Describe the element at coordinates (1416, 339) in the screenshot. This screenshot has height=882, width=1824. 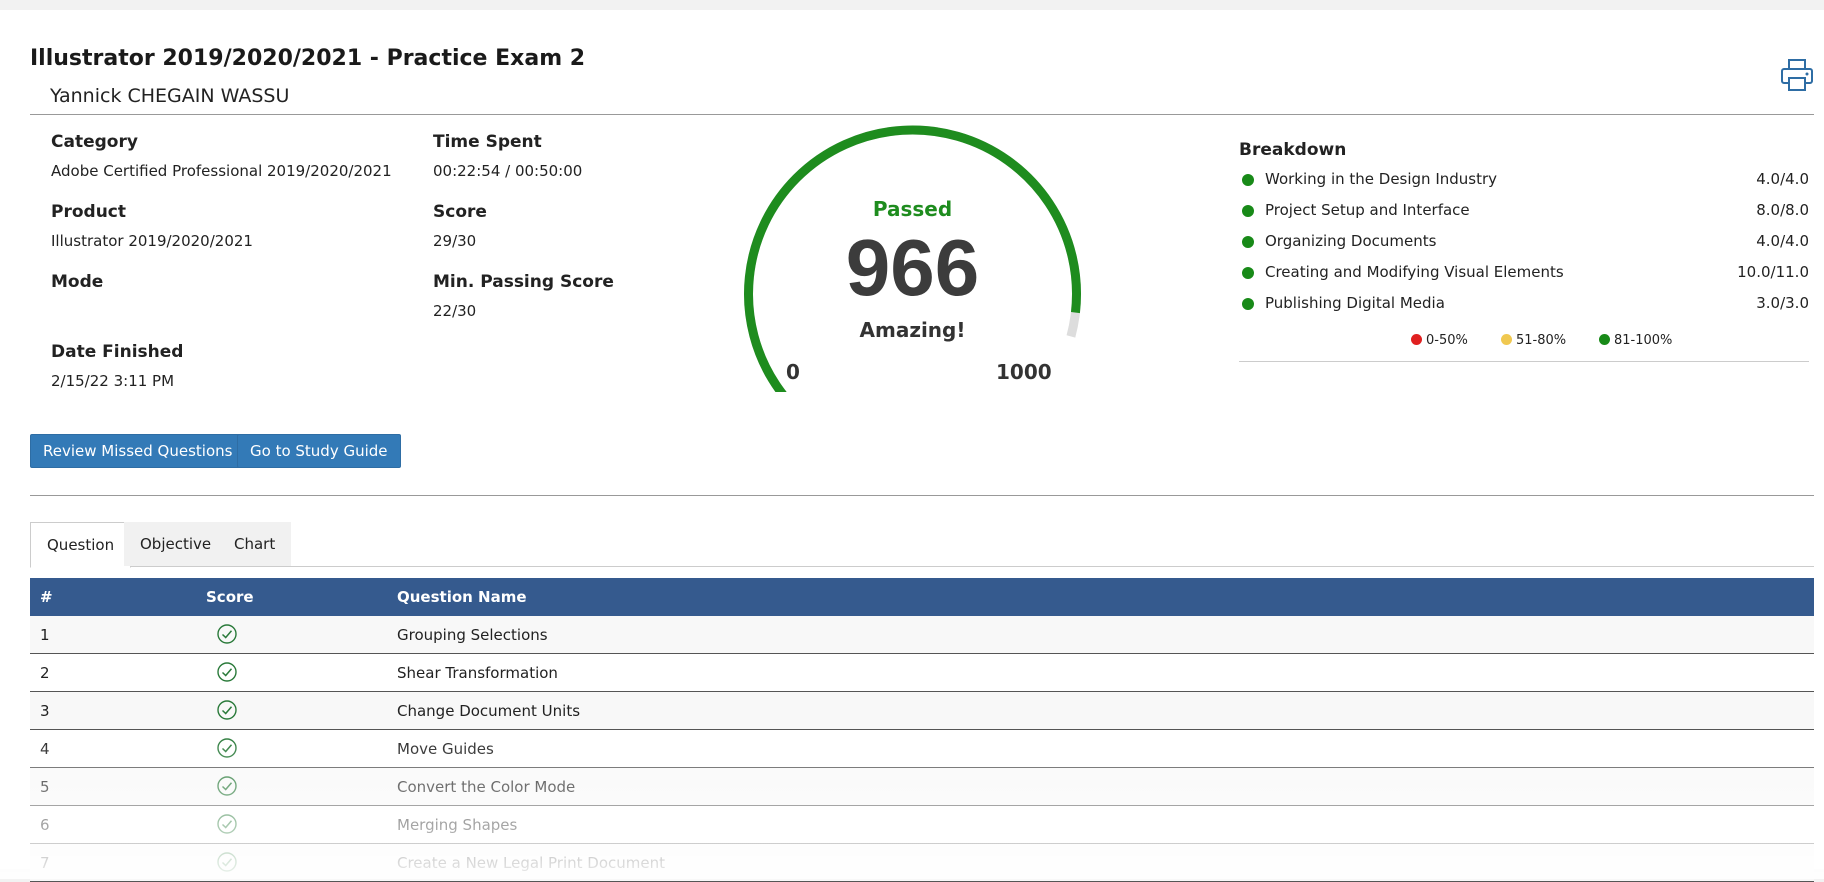
I see `red-dot-icon` at that location.